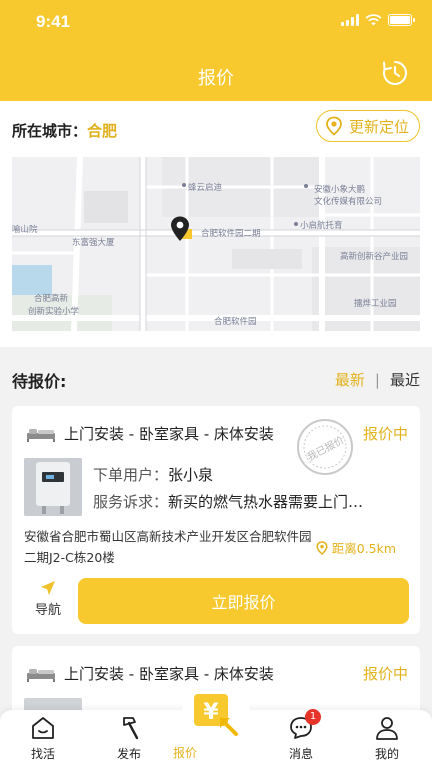  Describe the element at coordinates (231, 233) in the screenshot. I see `map-label: 合肥软件园二期` at that location.